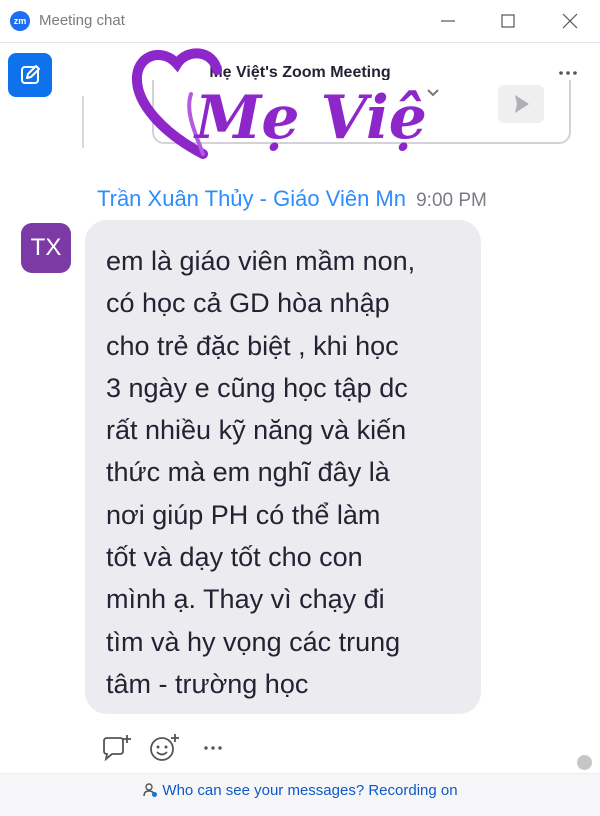  What do you see at coordinates (433, 93) in the screenshot?
I see `chevron-down-icon` at bounding box center [433, 93].